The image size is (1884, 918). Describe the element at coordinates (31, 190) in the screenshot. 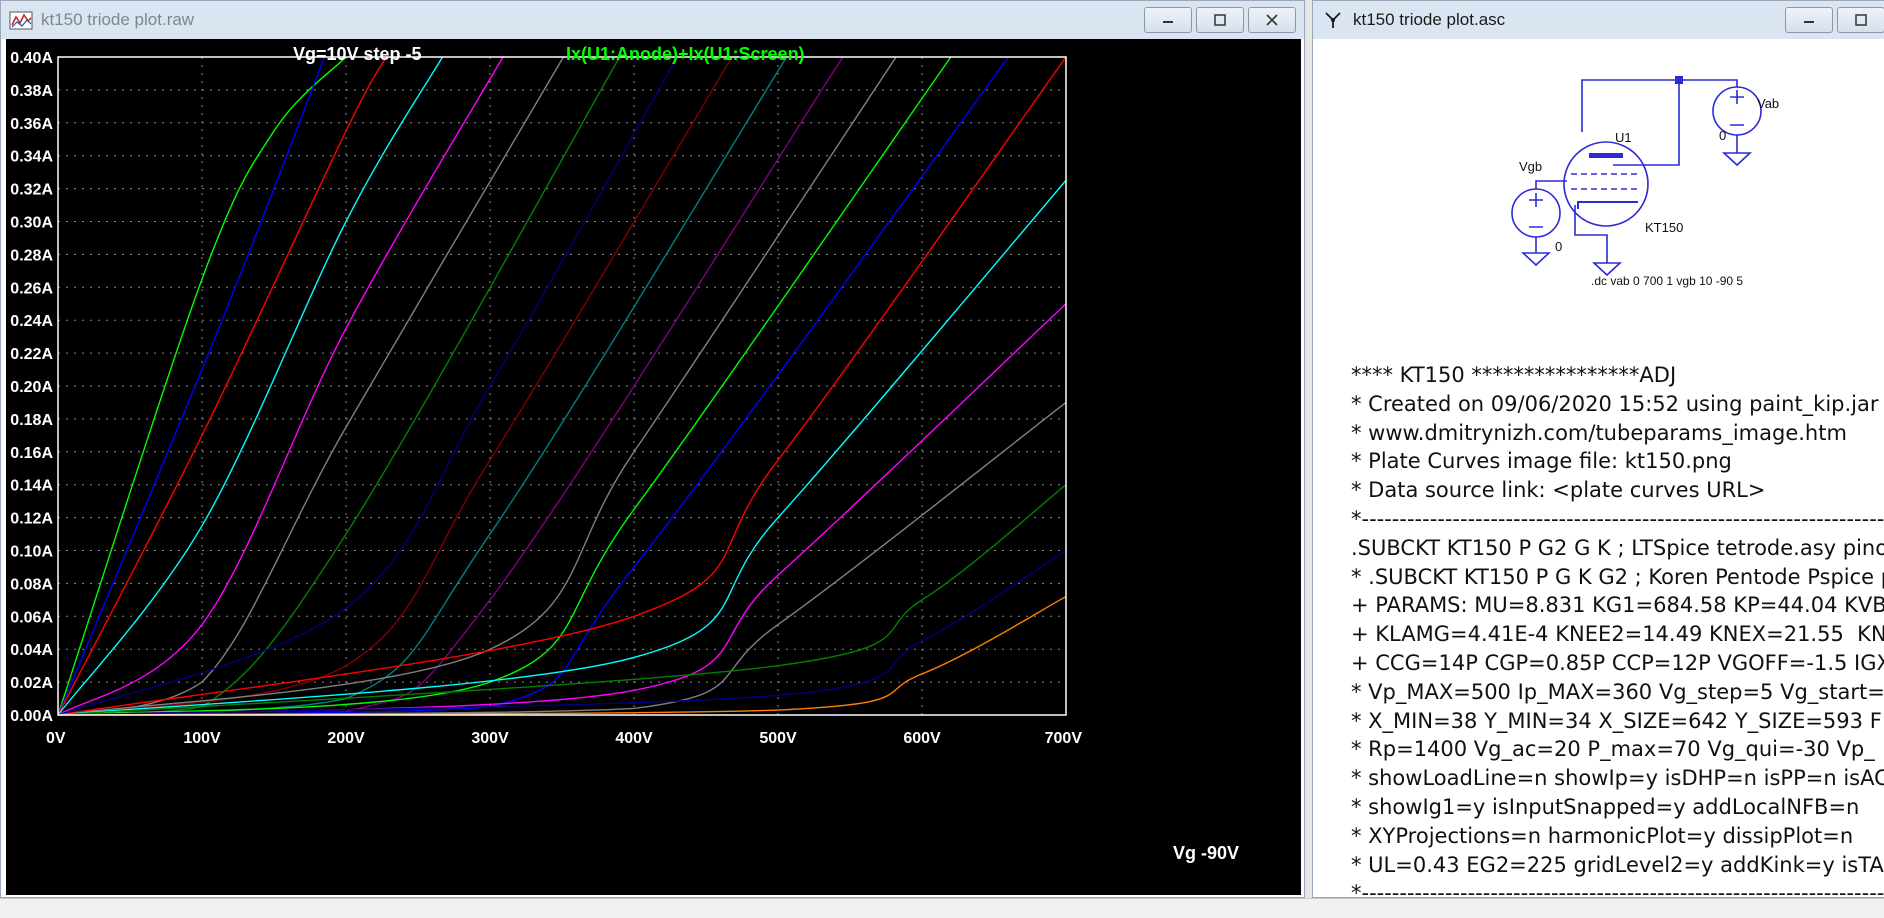

I see `y-tick-label: 0.32A` at that location.